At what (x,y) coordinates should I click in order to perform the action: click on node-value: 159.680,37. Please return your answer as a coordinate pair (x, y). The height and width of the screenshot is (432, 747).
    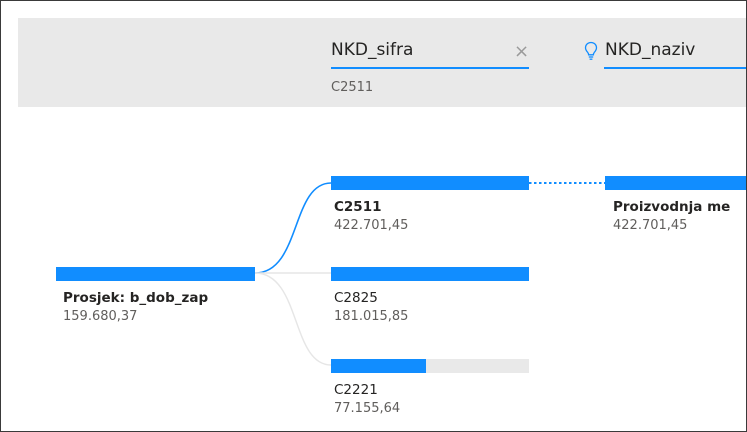
    Looking at the image, I should click on (100, 316).